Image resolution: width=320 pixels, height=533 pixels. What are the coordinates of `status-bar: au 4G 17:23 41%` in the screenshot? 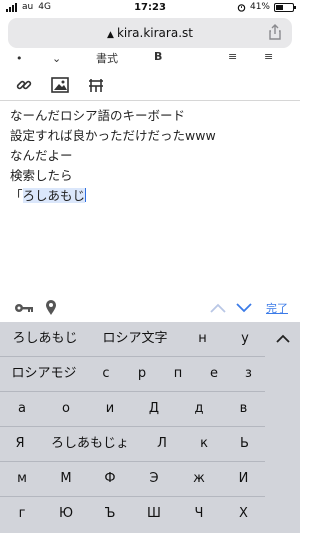 It's located at (150, 8).